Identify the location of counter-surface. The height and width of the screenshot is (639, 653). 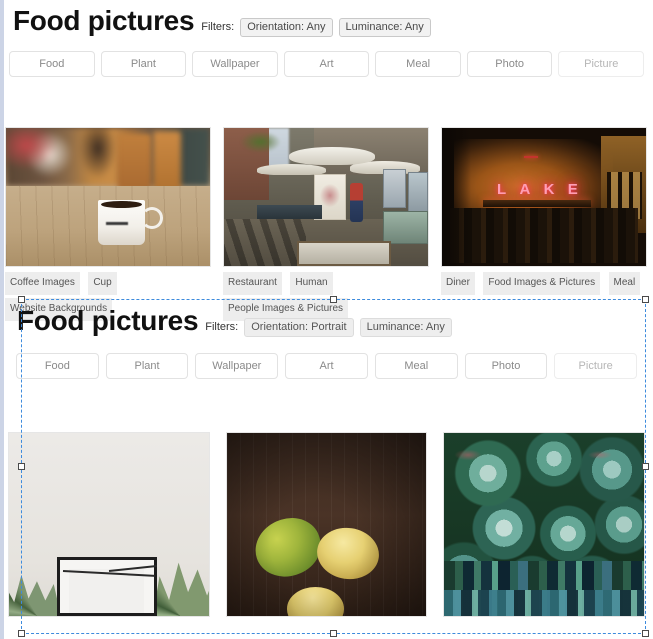
(536, 203).